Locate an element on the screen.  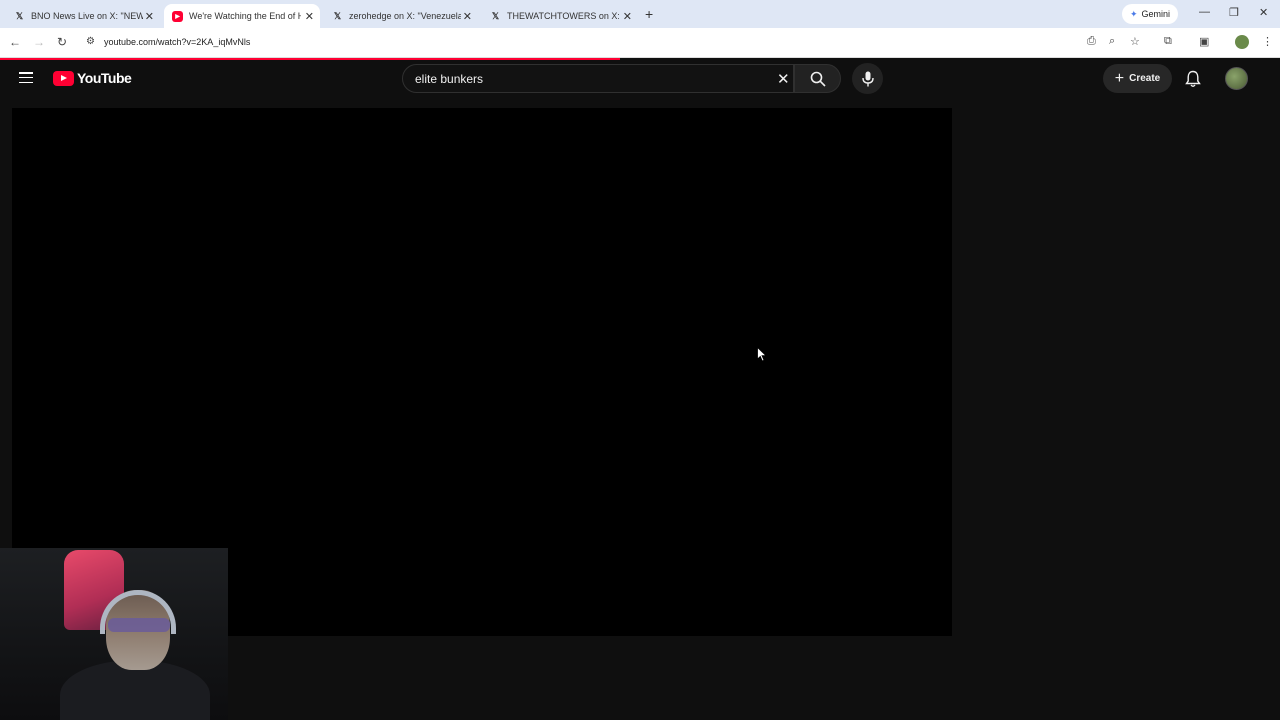
install-app-icon: ⎙ is located at coordinates (1091, 41).